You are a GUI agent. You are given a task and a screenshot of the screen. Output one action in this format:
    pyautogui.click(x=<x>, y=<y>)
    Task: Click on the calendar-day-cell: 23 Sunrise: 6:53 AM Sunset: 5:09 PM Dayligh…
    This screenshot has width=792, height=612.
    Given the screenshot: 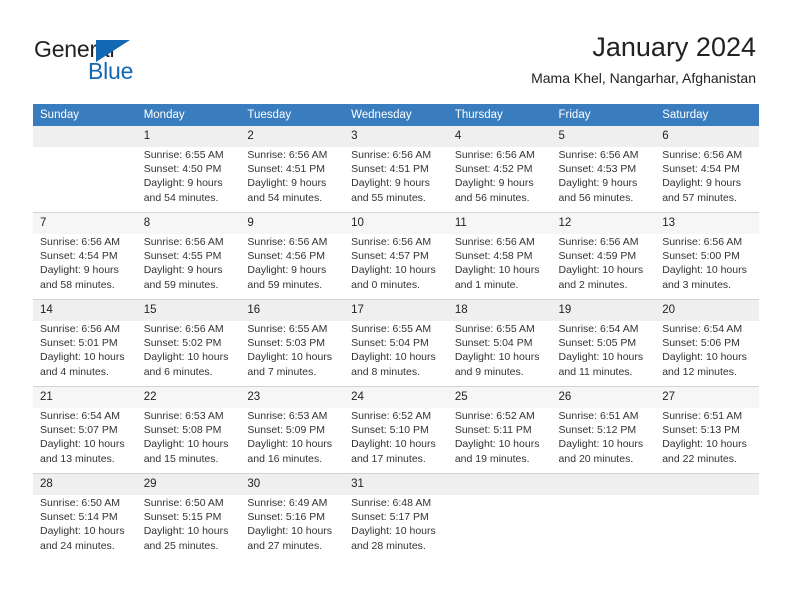 What is the action you would take?
    pyautogui.click(x=292, y=430)
    